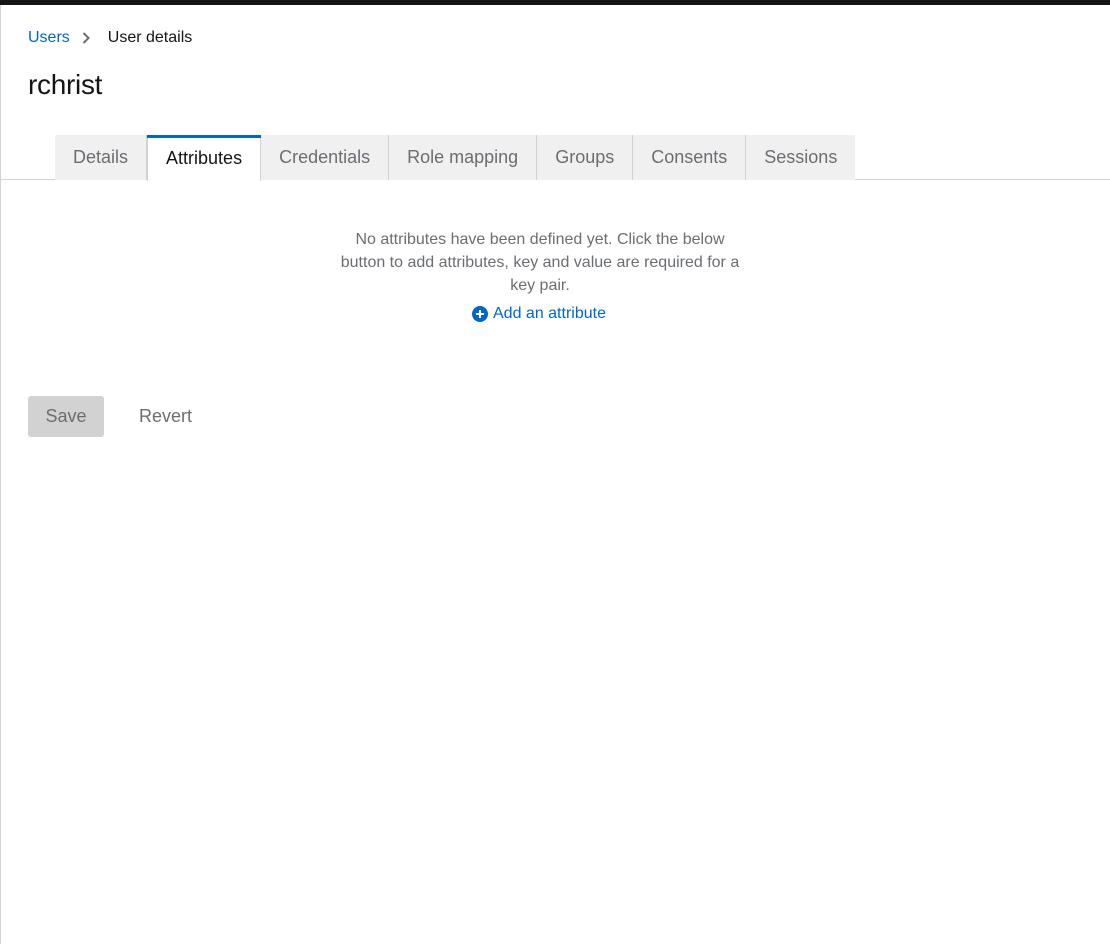 This screenshot has height=944, width=1110. Describe the element at coordinates (325, 157) in the screenshot. I see `tab-credentials: Credentials` at that location.